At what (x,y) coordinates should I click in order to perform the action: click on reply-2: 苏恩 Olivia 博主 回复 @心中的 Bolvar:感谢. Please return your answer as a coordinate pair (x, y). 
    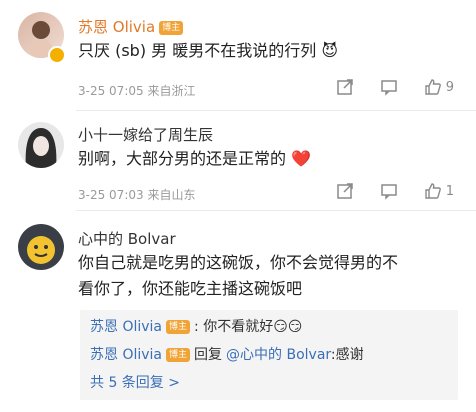
    Looking at the image, I should click on (227, 354).